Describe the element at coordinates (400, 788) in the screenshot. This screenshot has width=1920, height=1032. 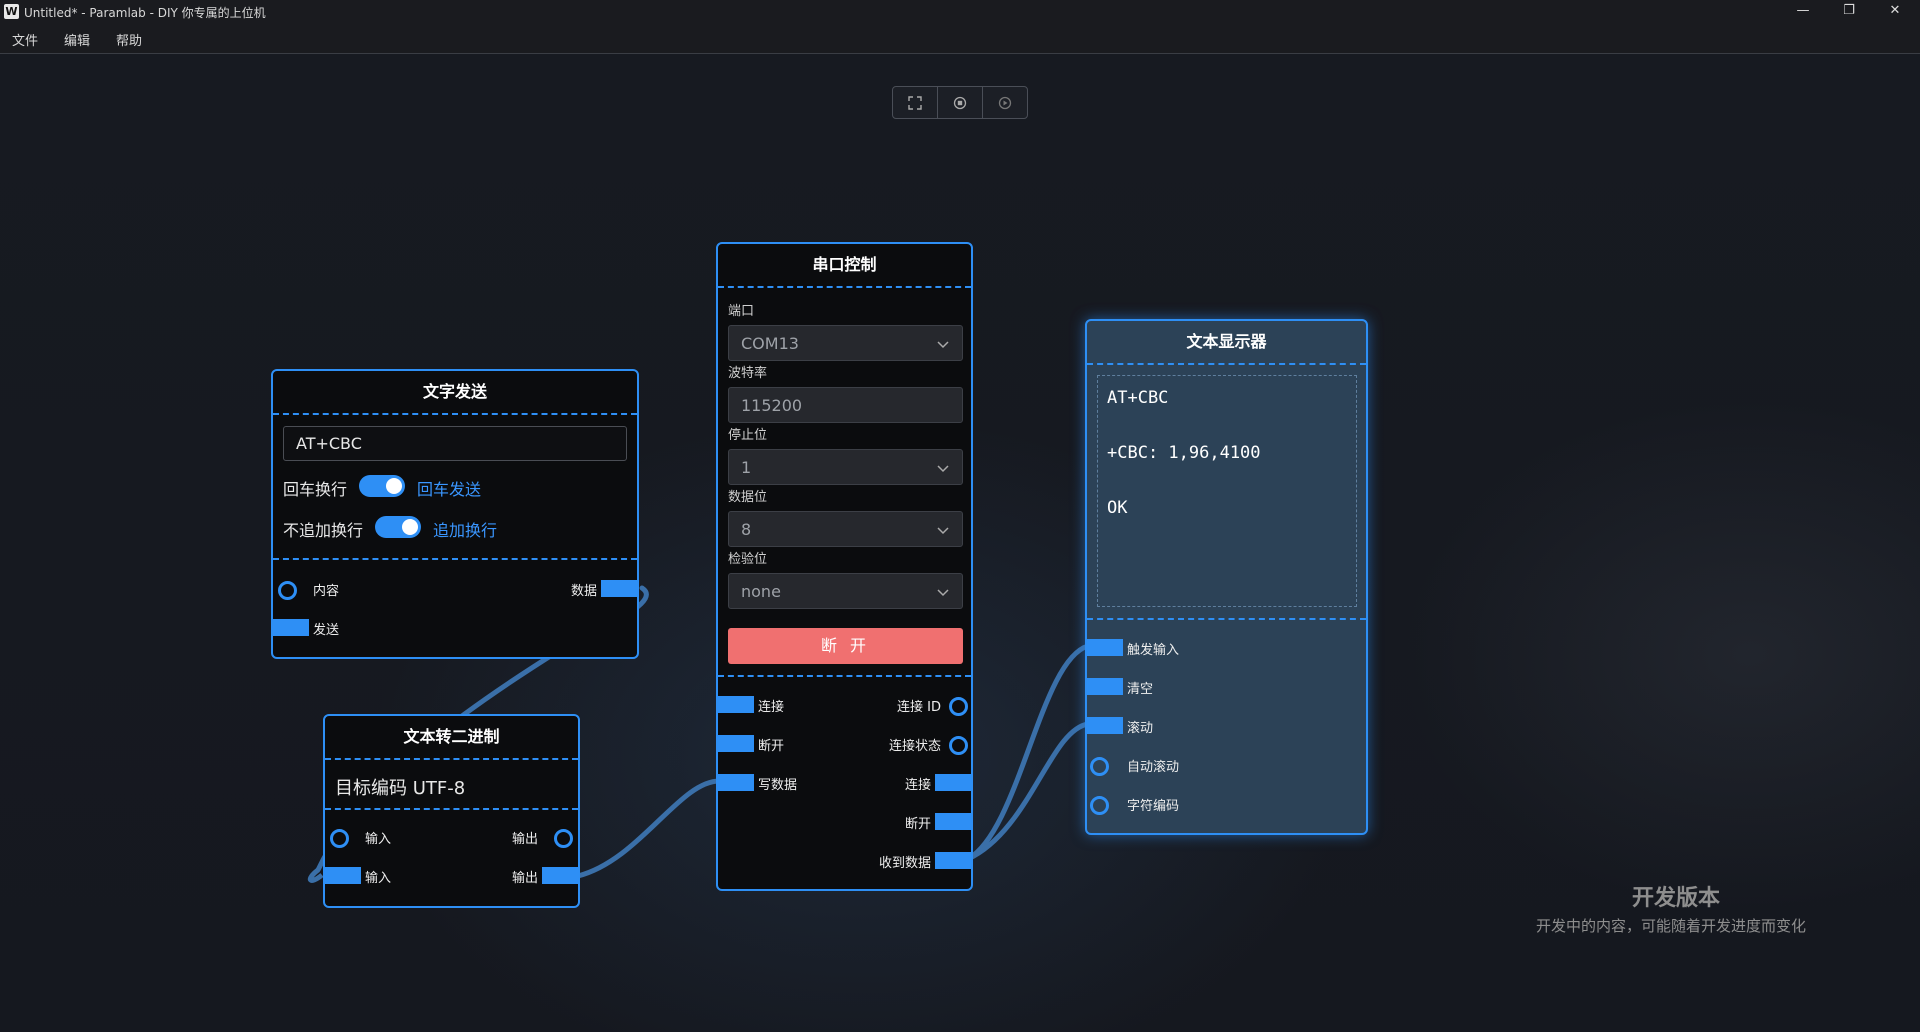
I see `encoding-label: 目标编码 UTF-8` at that location.